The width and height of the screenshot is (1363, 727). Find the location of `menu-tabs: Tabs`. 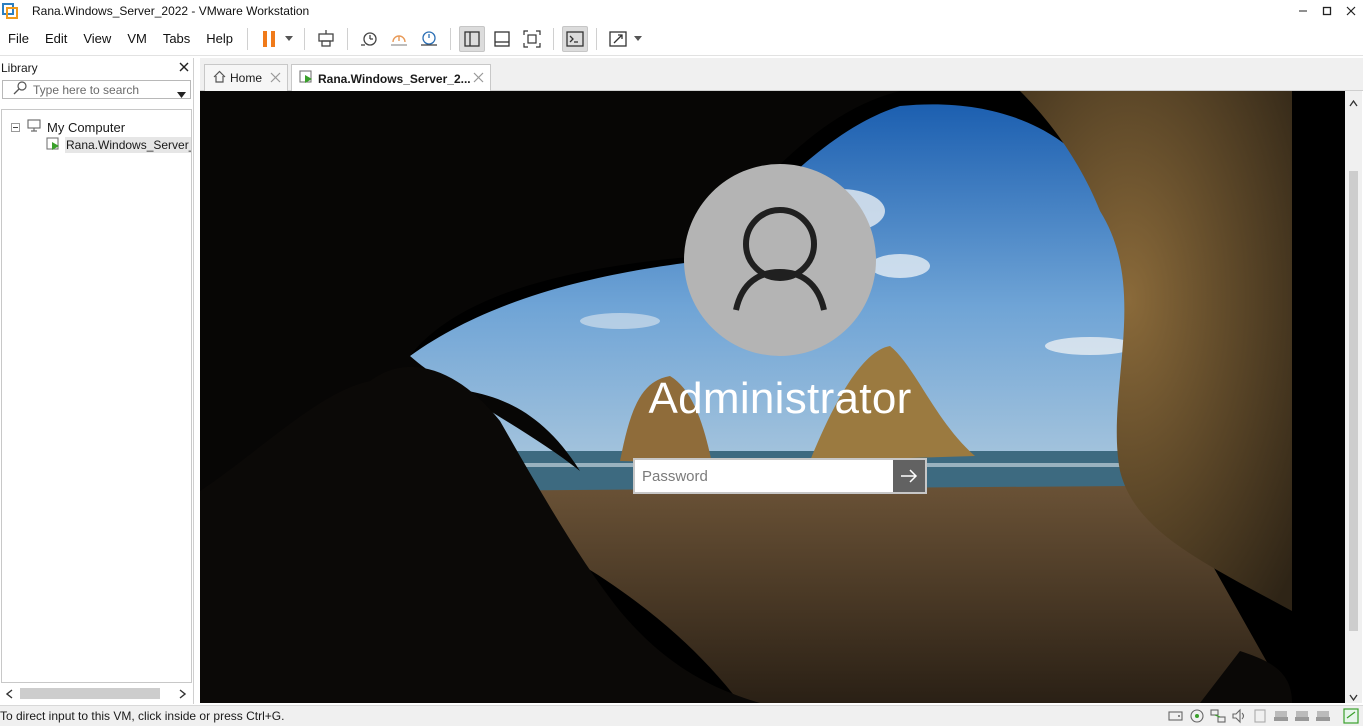

menu-tabs: Tabs is located at coordinates (176, 39).